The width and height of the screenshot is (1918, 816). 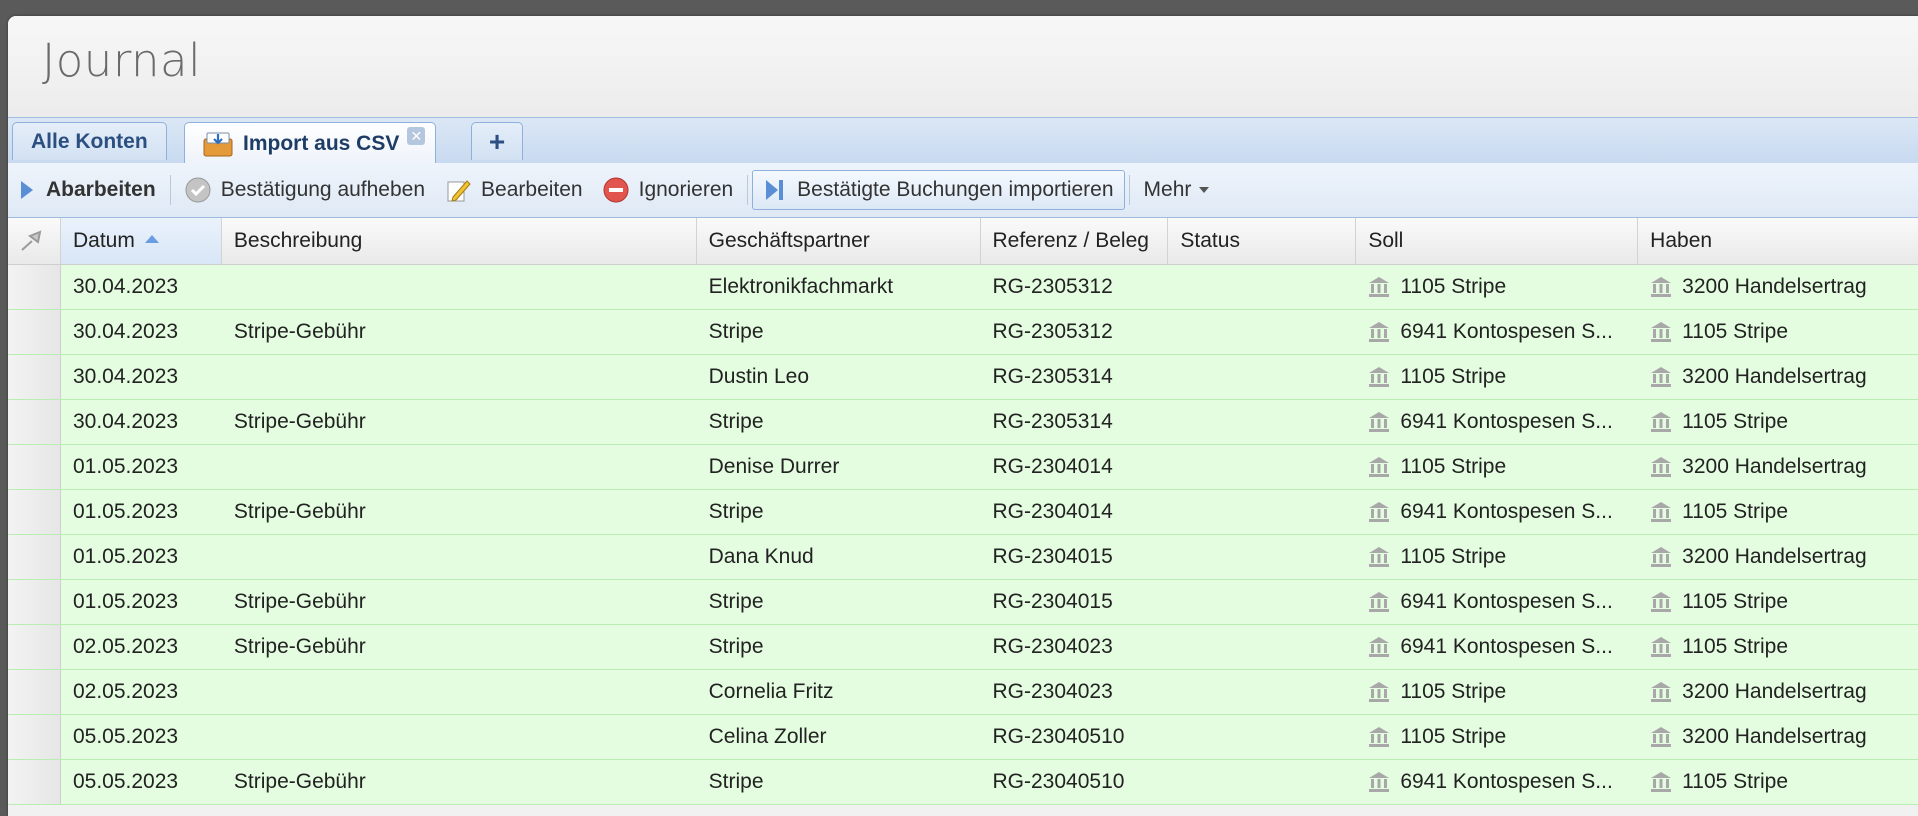 I want to click on tab-all-accounts: Alle Konten, so click(x=89, y=141).